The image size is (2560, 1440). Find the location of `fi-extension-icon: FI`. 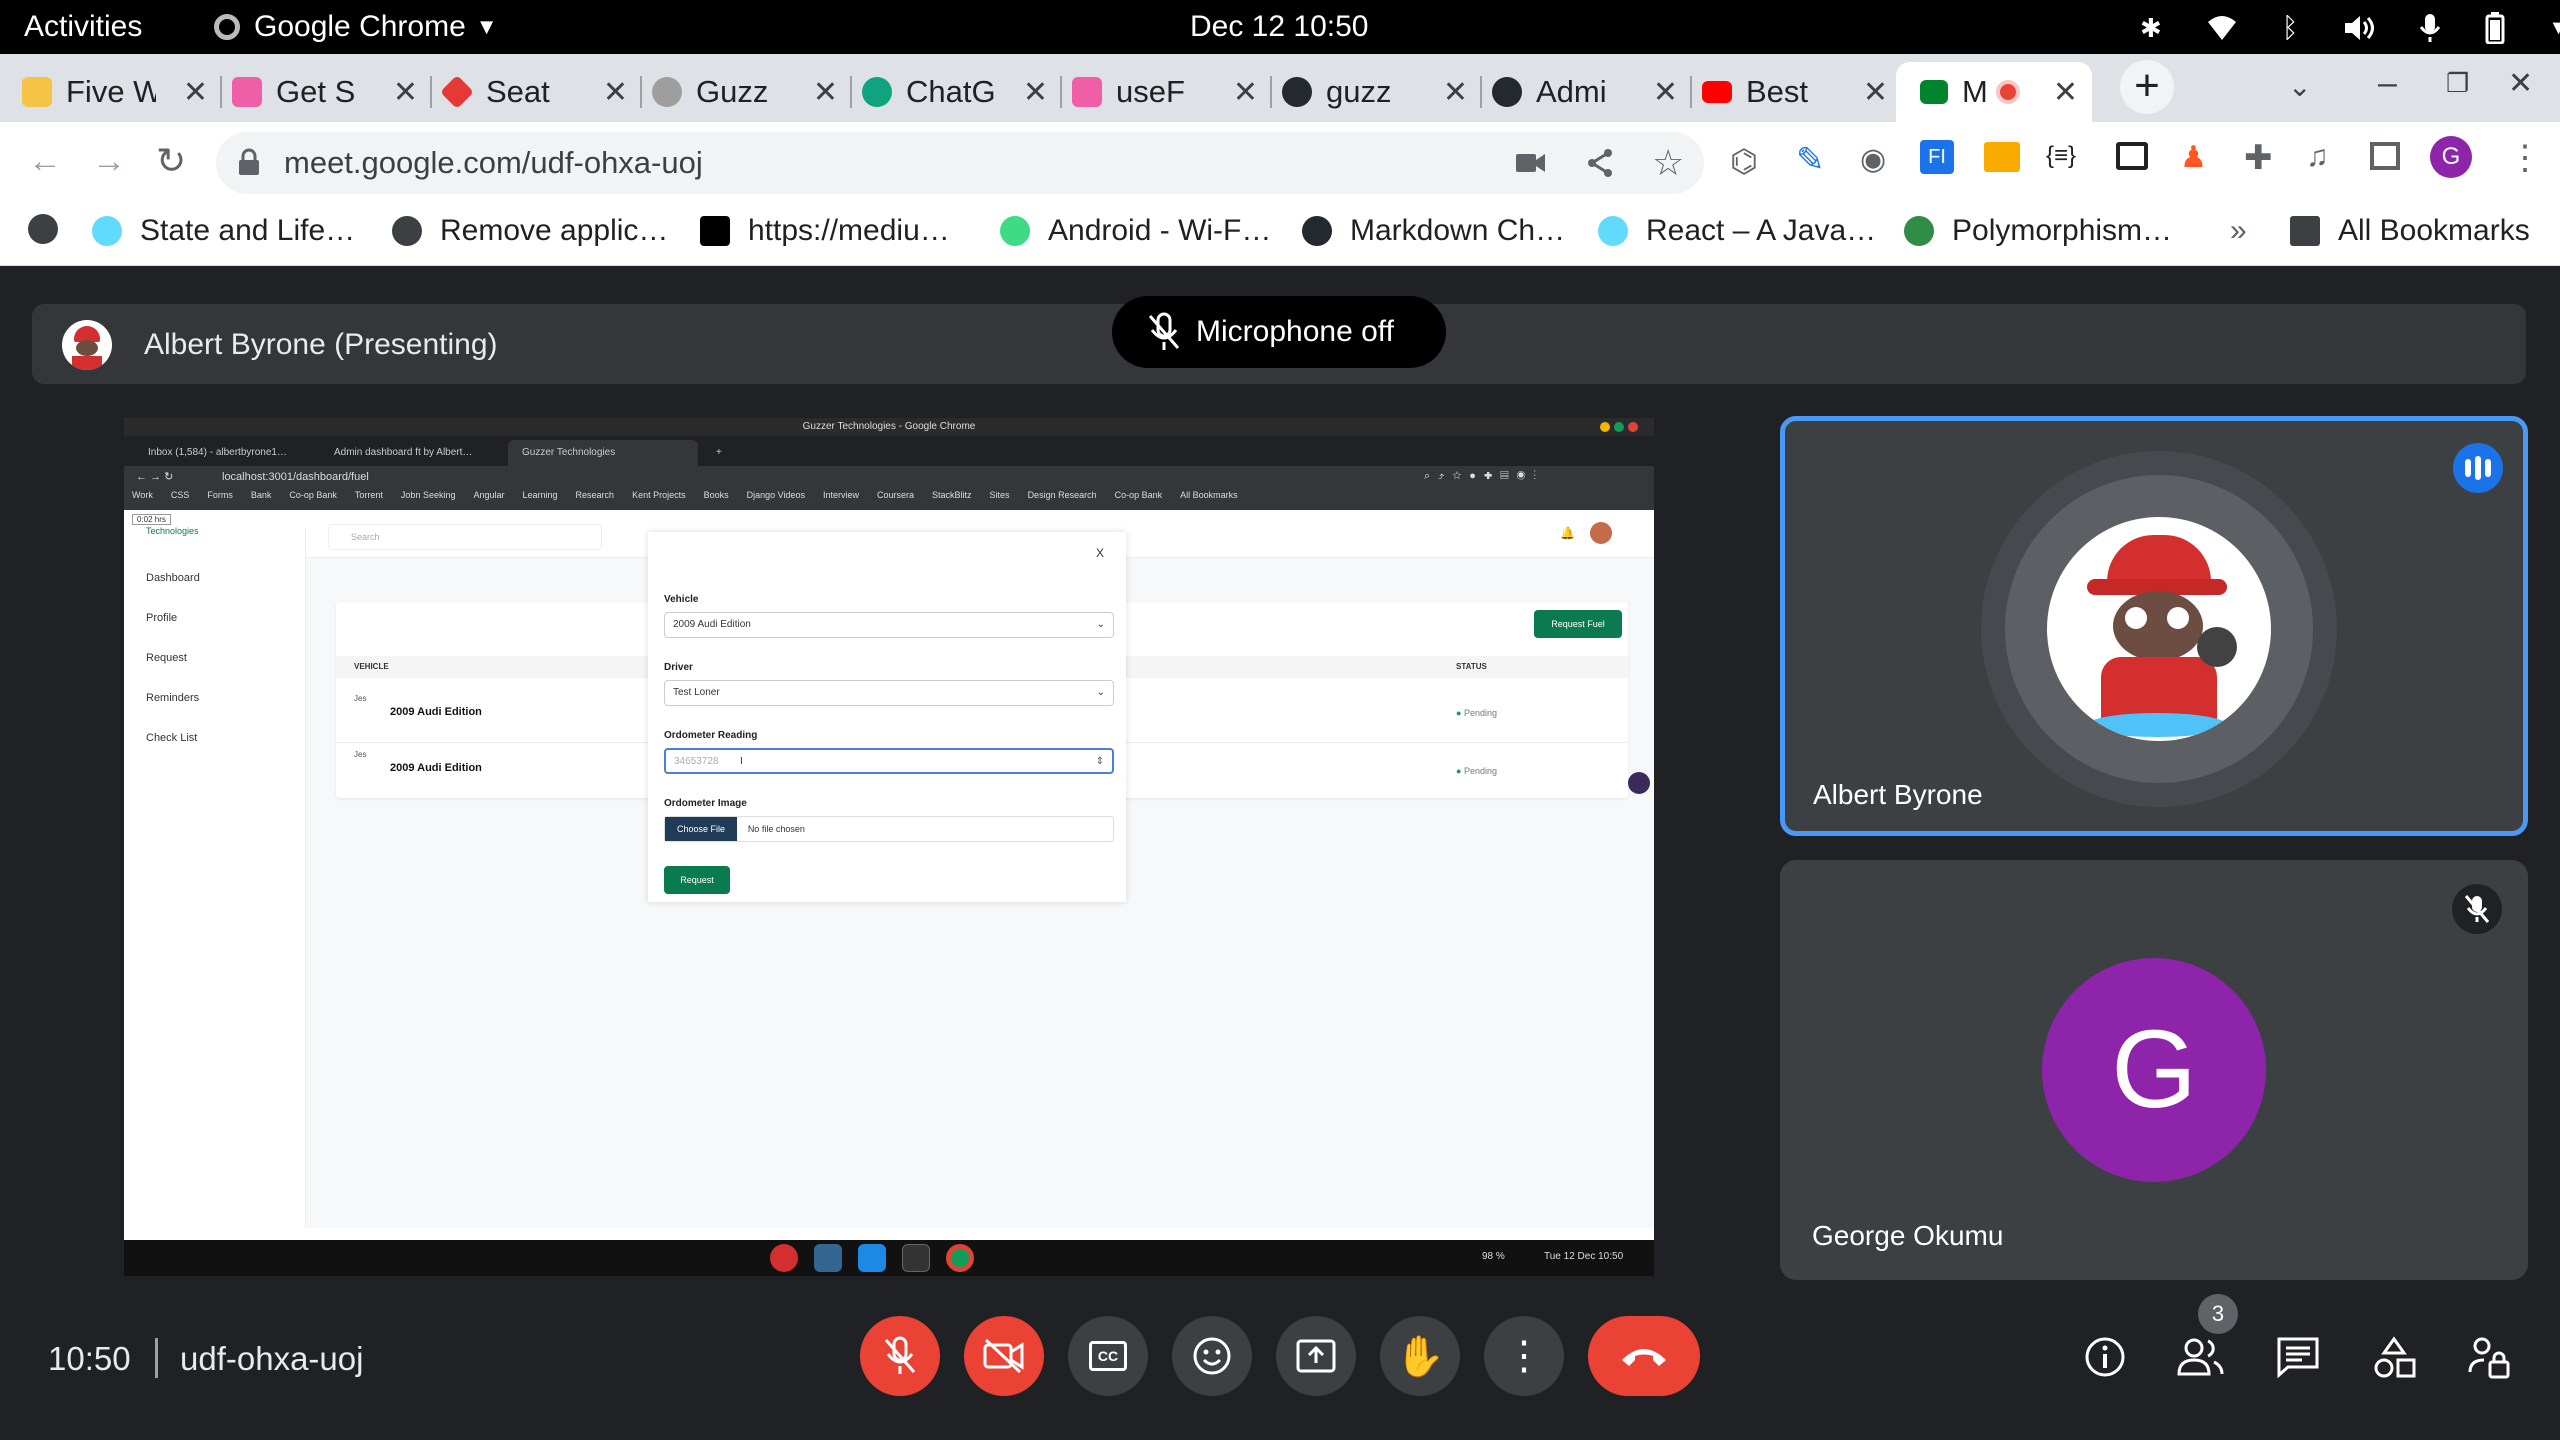

fi-extension-icon: FI is located at coordinates (1937, 157).